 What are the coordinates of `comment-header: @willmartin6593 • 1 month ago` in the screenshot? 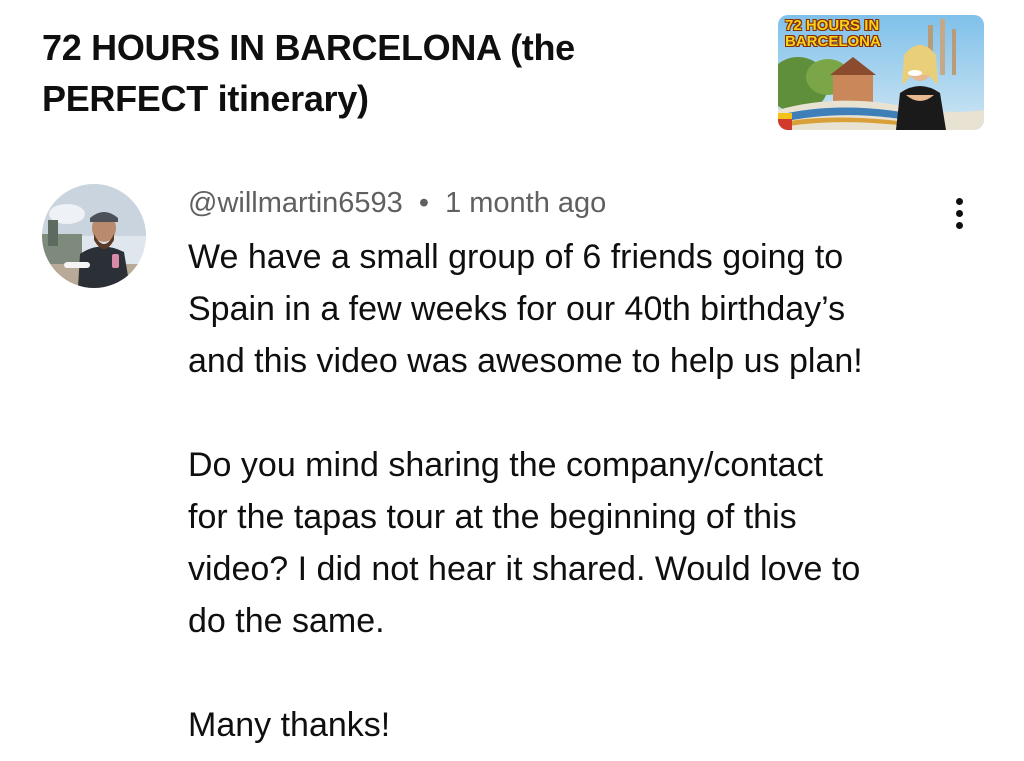 It's located at (397, 203).